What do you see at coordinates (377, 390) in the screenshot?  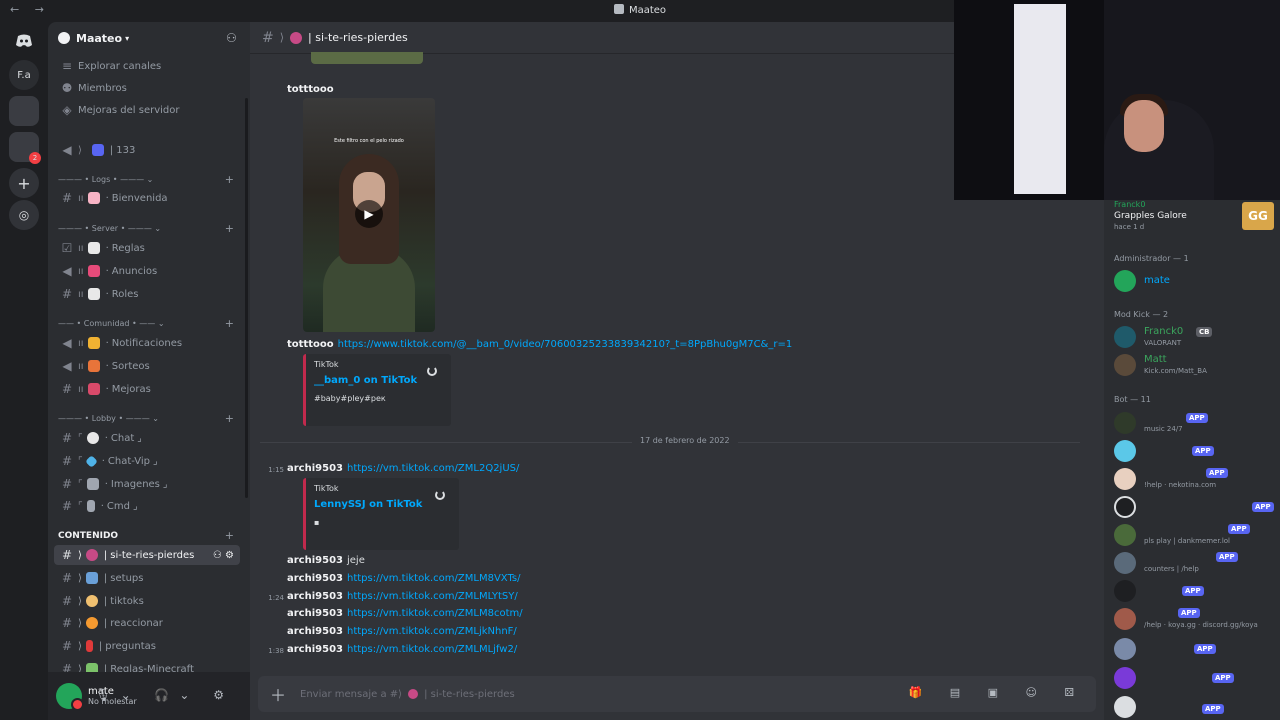 I see `link-embed: TikTok __bam_0 on TikTok #baby#pley#рек` at bounding box center [377, 390].